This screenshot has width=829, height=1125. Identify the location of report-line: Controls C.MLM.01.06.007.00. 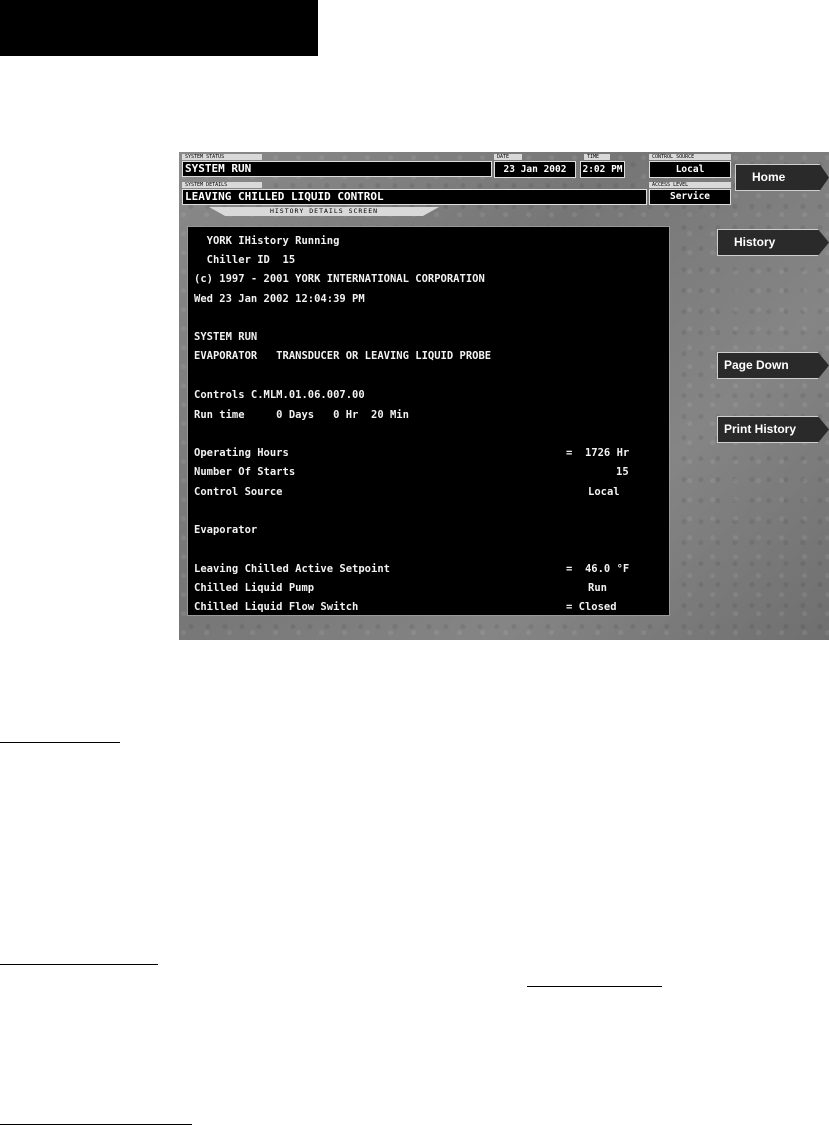
(279, 395).